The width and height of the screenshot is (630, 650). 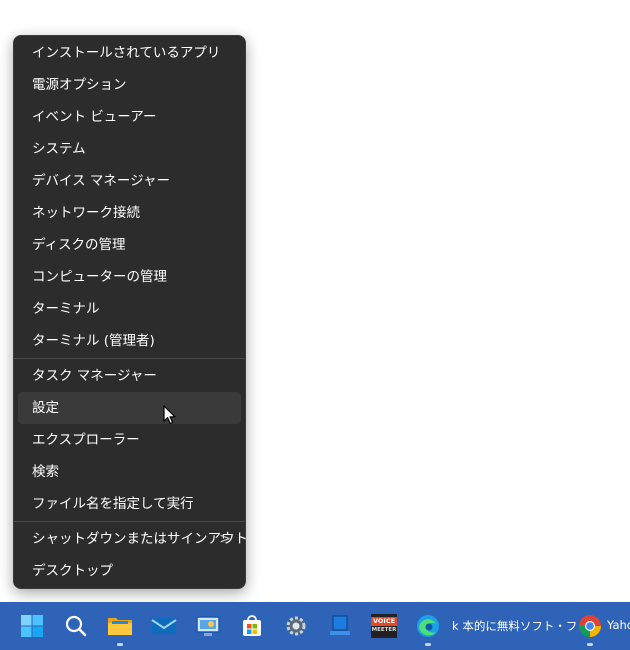 I want to click on edge-browser-icon, so click(x=428, y=626).